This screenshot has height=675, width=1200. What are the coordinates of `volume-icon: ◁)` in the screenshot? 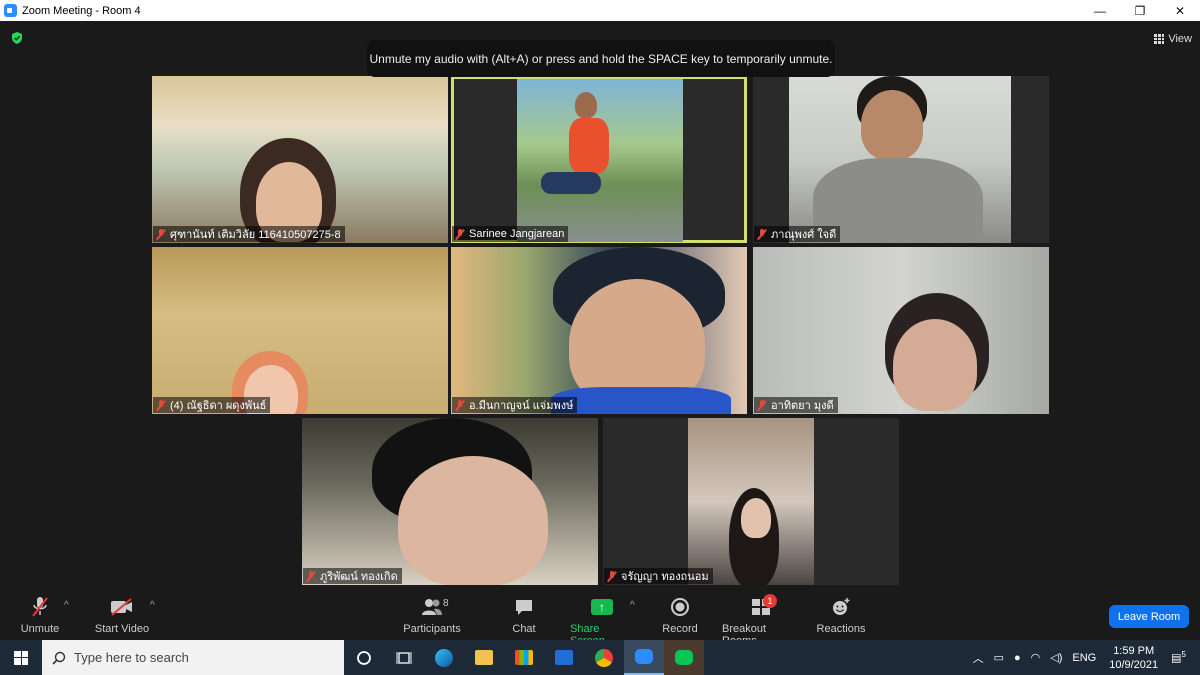 It's located at (1056, 657).